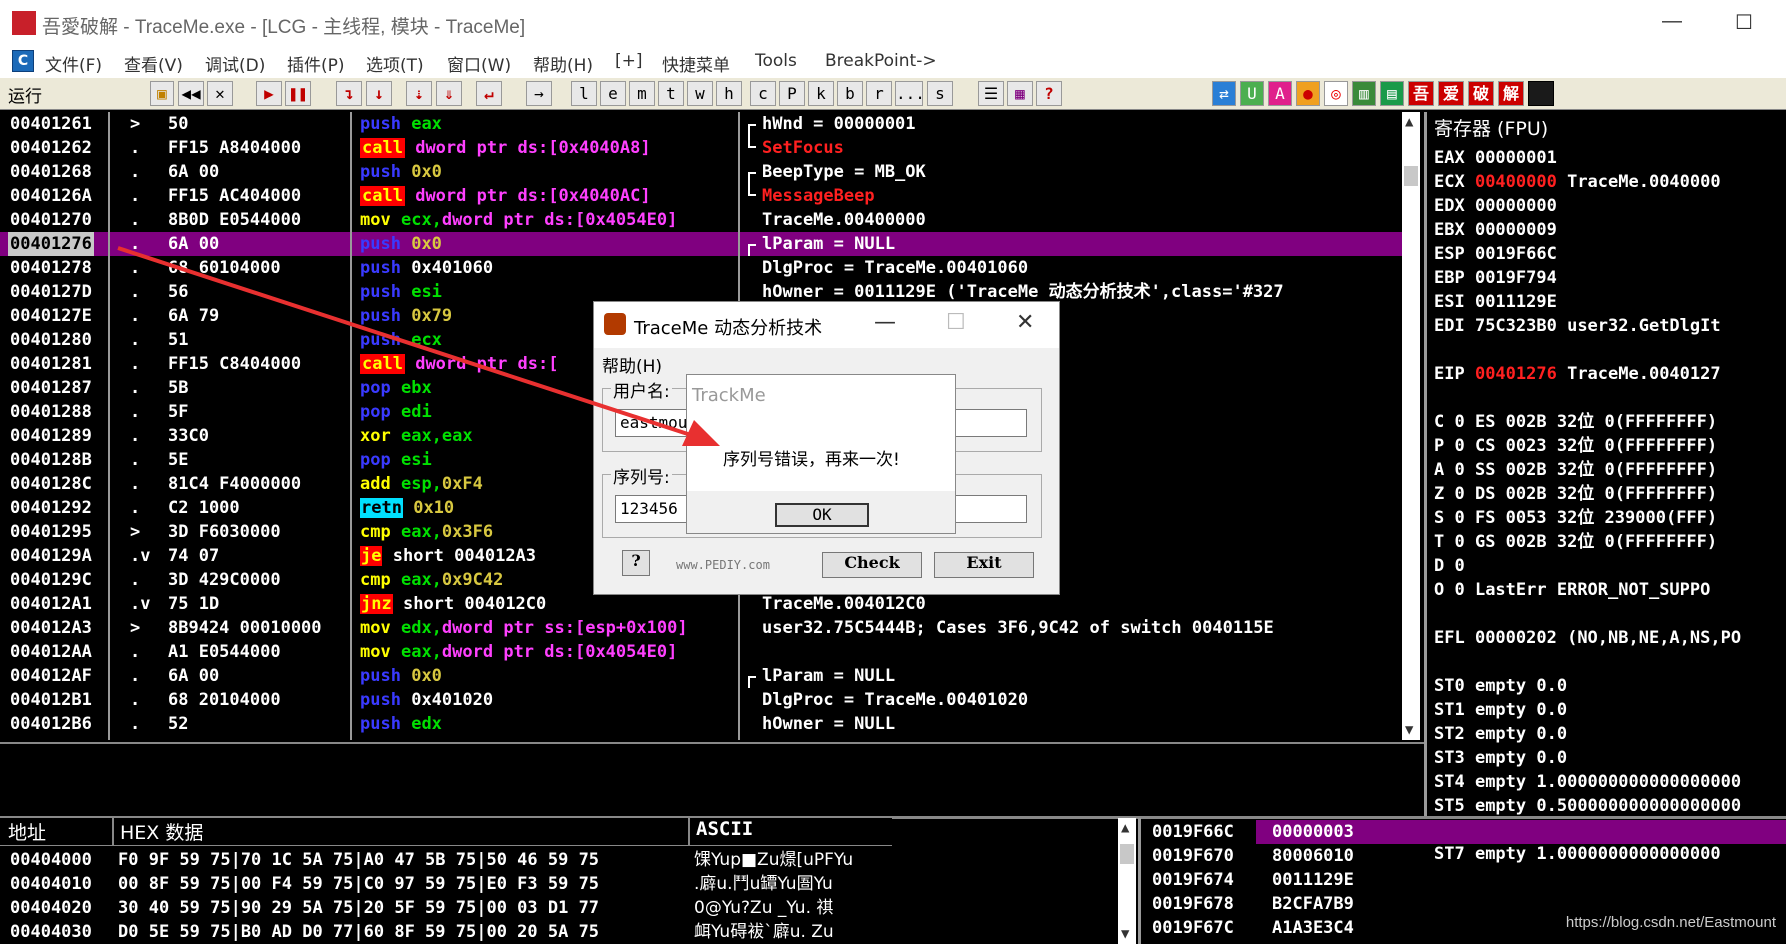  What do you see at coordinates (418, 346) in the screenshot?
I see `annotation-arrow` at bounding box center [418, 346].